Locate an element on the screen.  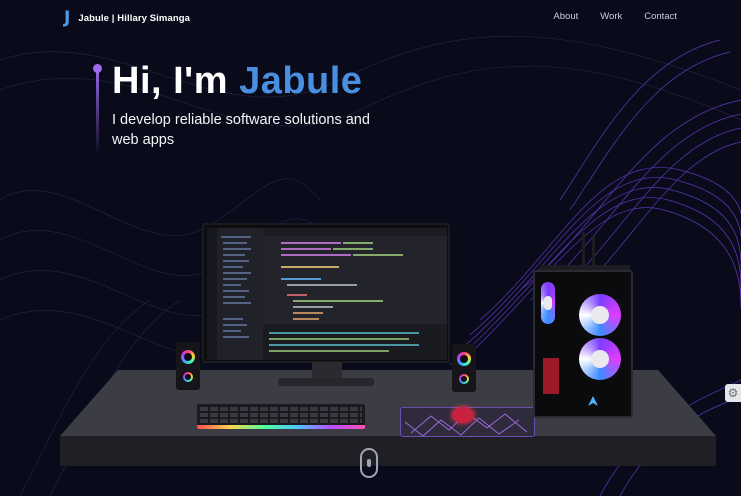
monitor-screen is located at coordinates (327, 294).